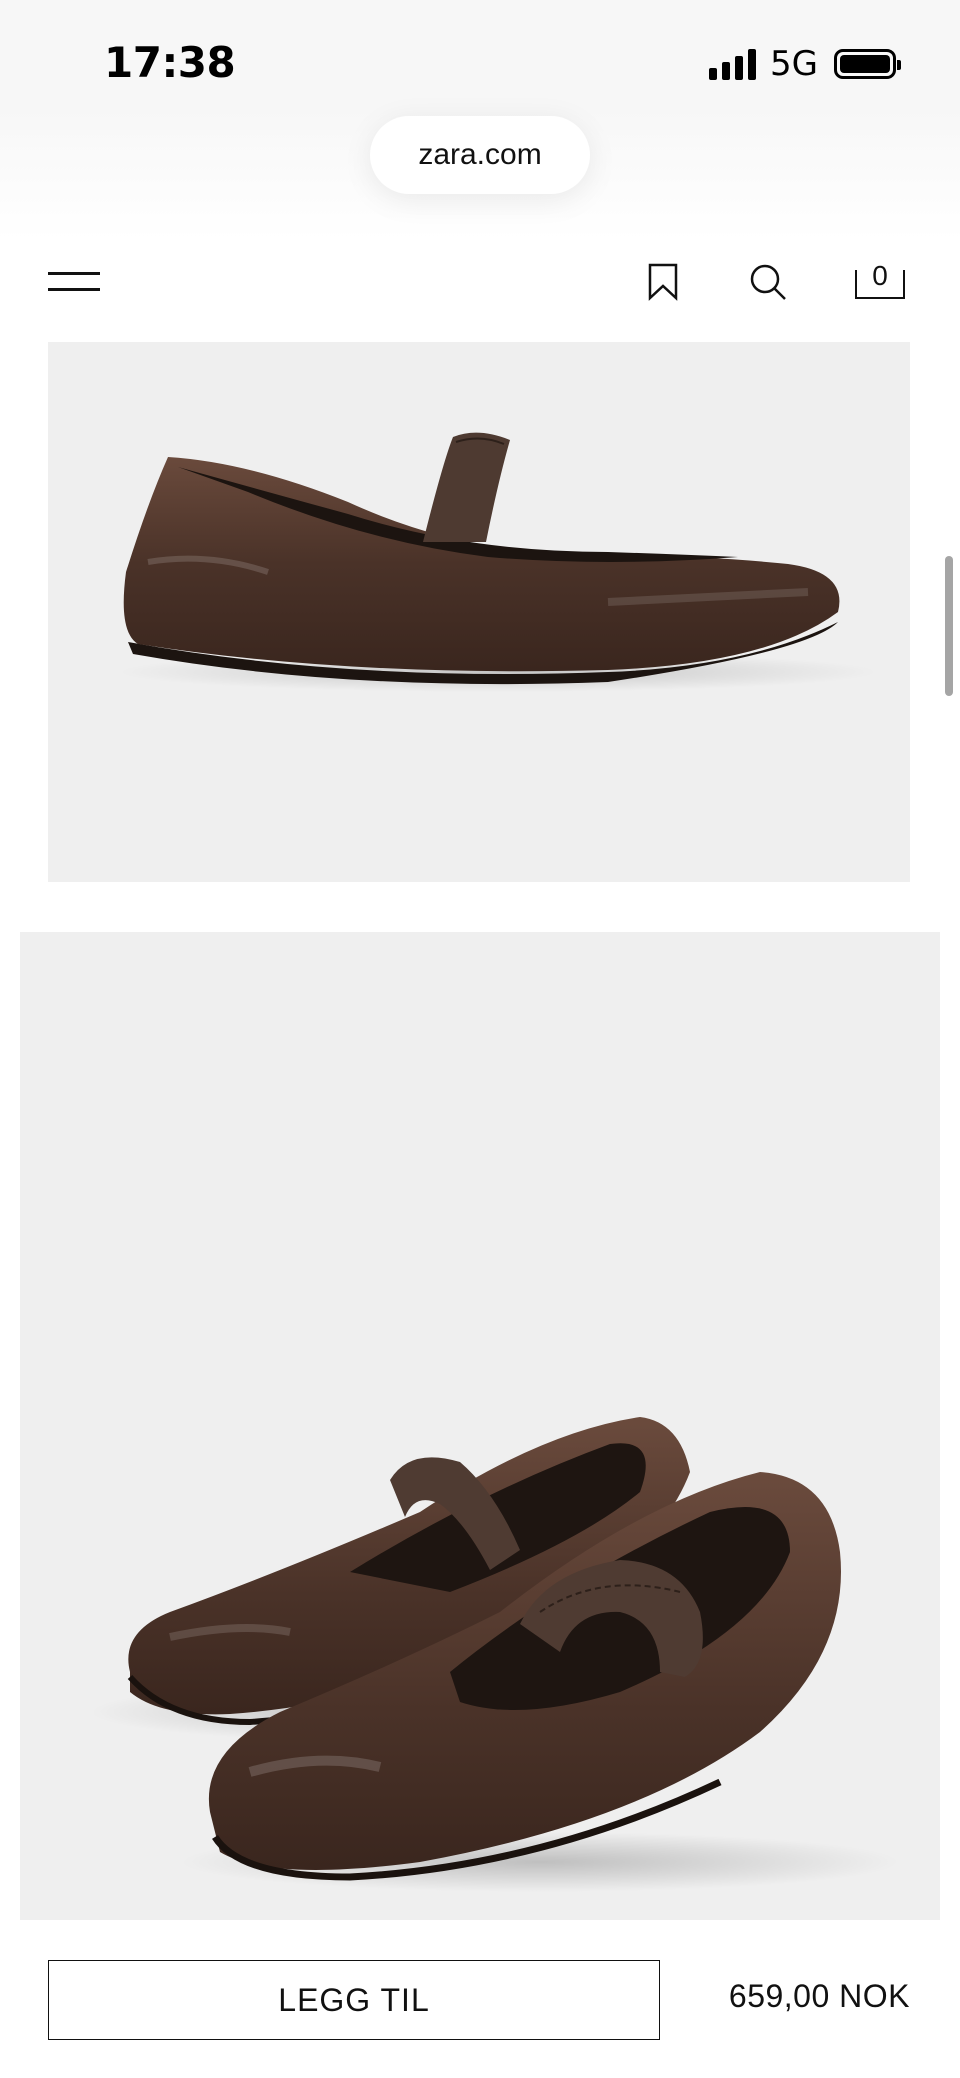  I want to click on status-indicators: 5G, so click(805, 64).